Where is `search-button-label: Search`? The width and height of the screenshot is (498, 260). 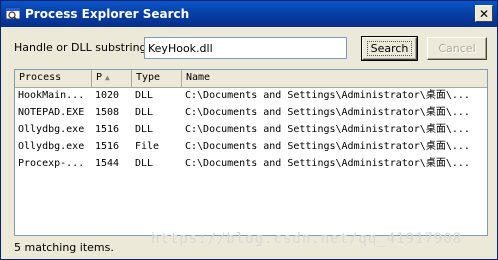 search-button-label: Search is located at coordinates (389, 48).